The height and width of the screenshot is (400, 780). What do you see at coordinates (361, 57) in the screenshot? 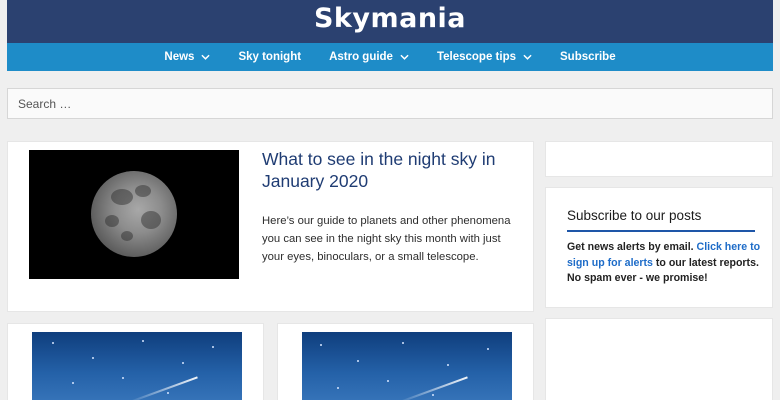
I see `nav-item-label: Astro guide` at bounding box center [361, 57].